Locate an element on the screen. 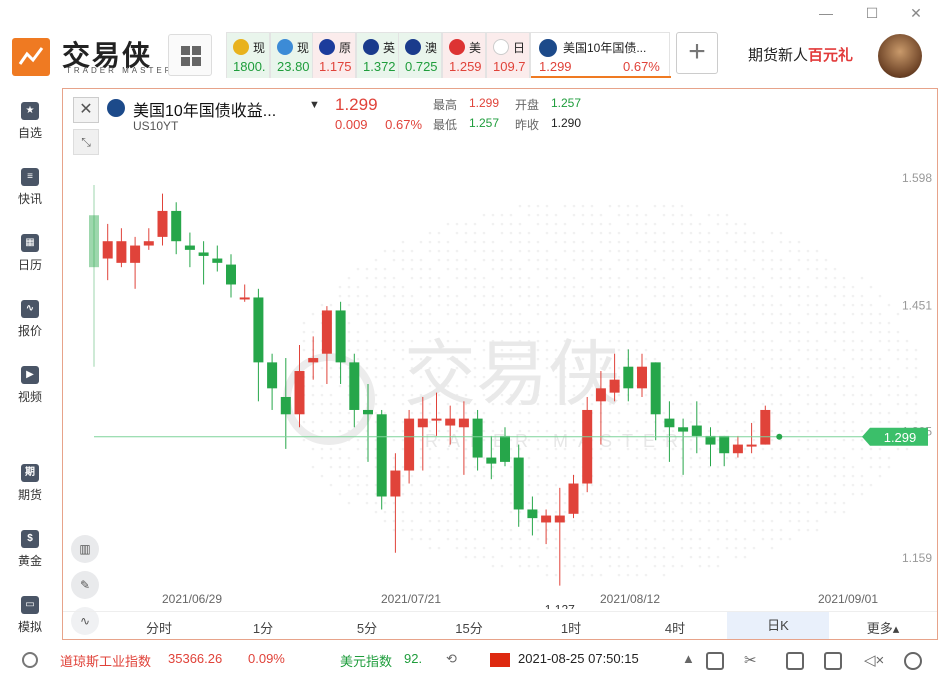  close-panel-button: ✕ is located at coordinates (86, 110).